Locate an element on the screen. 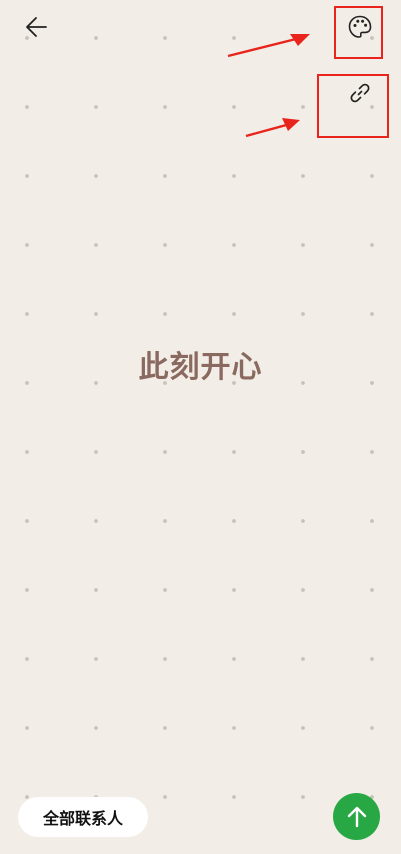 Image resolution: width=401 pixels, height=854 pixels. arrow-up-icon is located at coordinates (356, 816).